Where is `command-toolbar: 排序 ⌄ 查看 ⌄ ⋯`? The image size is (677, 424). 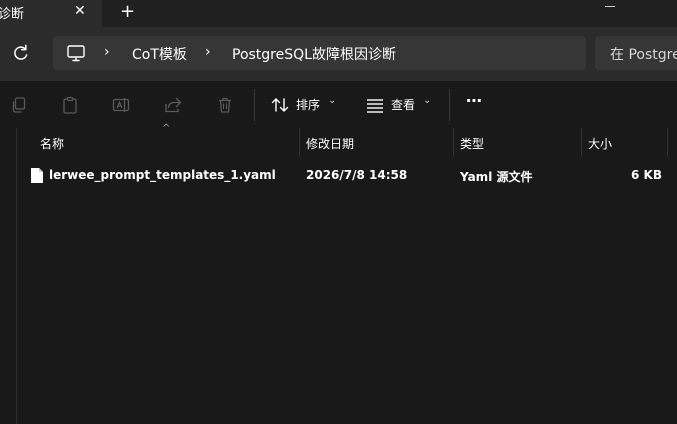 command-toolbar: 排序 ⌄ 查看 ⌄ ⋯ is located at coordinates (338, 104).